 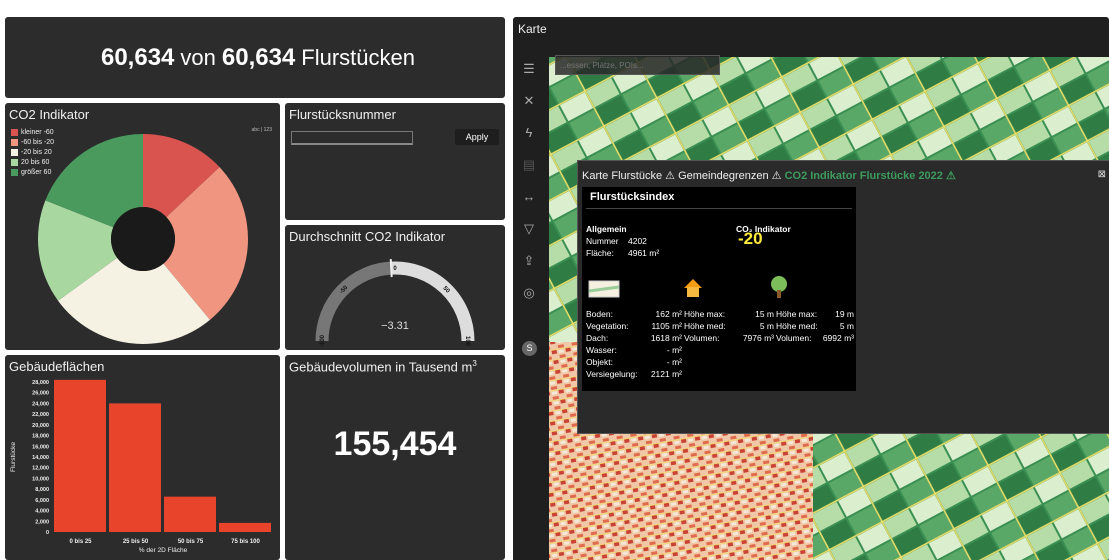 I want to click on panel-title: Flurstücksnummer, so click(x=342, y=114).